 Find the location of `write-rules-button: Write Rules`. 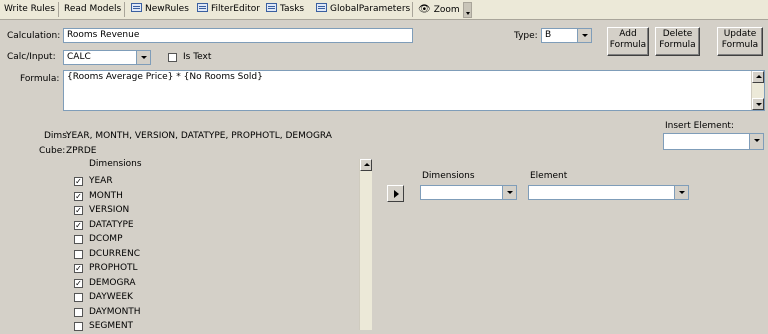

write-rules-button: Write Rules is located at coordinates (29, 9).